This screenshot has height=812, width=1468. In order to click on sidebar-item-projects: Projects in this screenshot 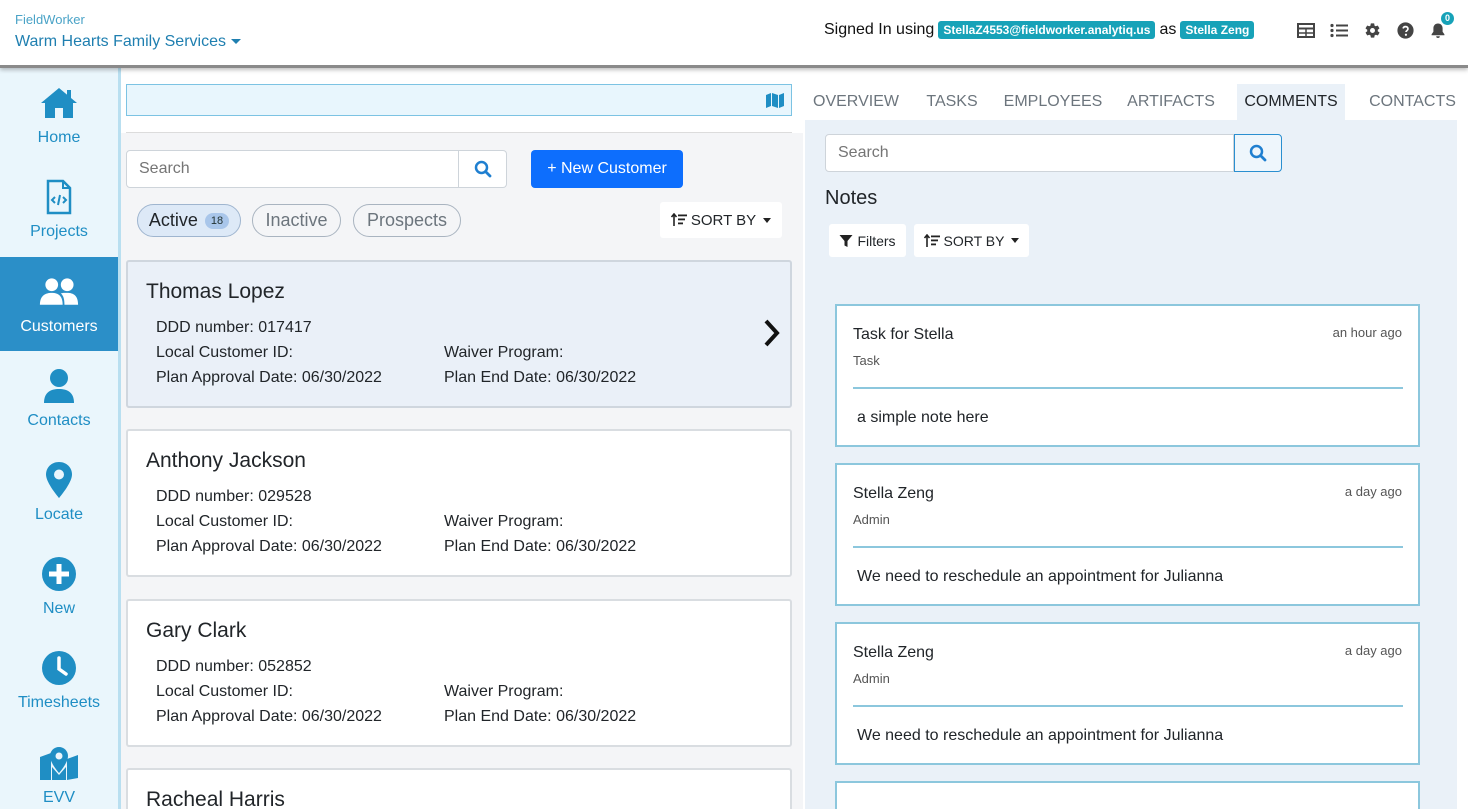, I will do `click(59, 209)`.